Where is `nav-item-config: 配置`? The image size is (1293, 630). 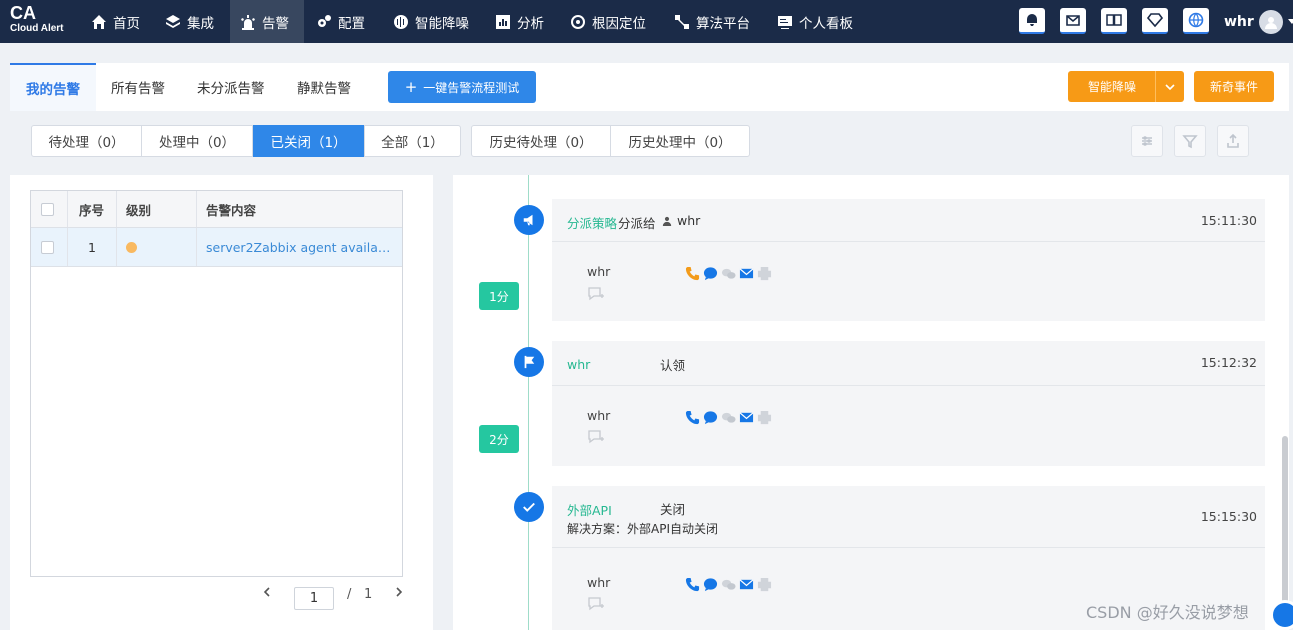 nav-item-config: 配置 is located at coordinates (340, 21).